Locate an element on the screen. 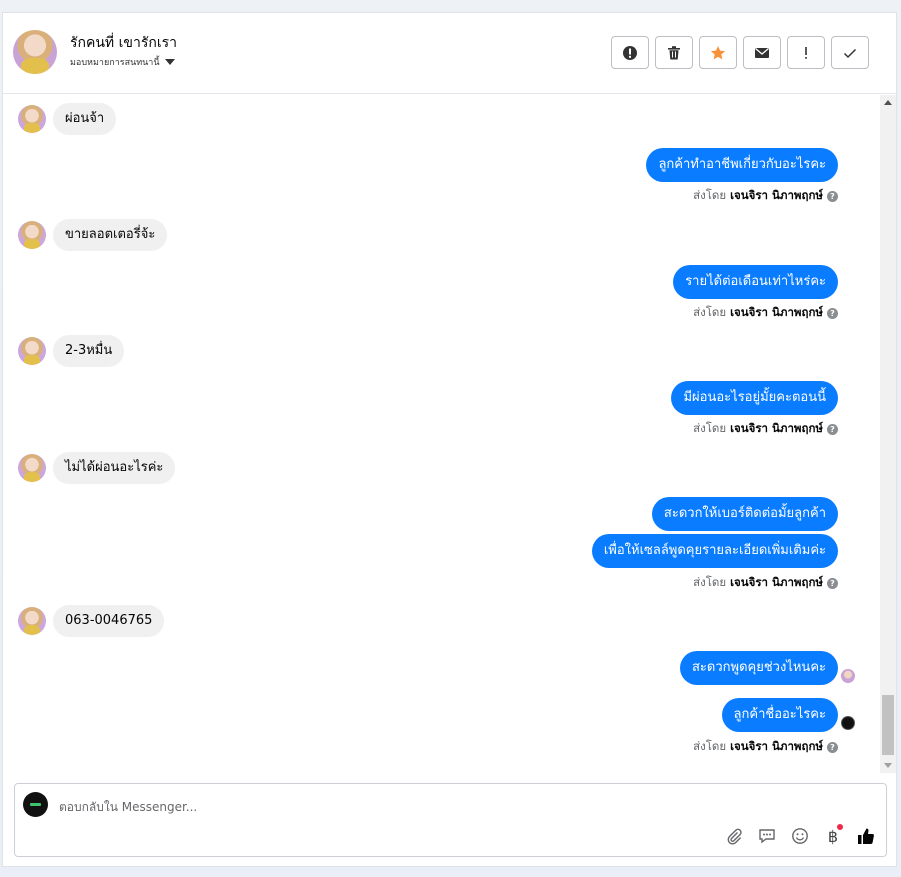 The image size is (901, 877). mail-icon is located at coordinates (762, 52).